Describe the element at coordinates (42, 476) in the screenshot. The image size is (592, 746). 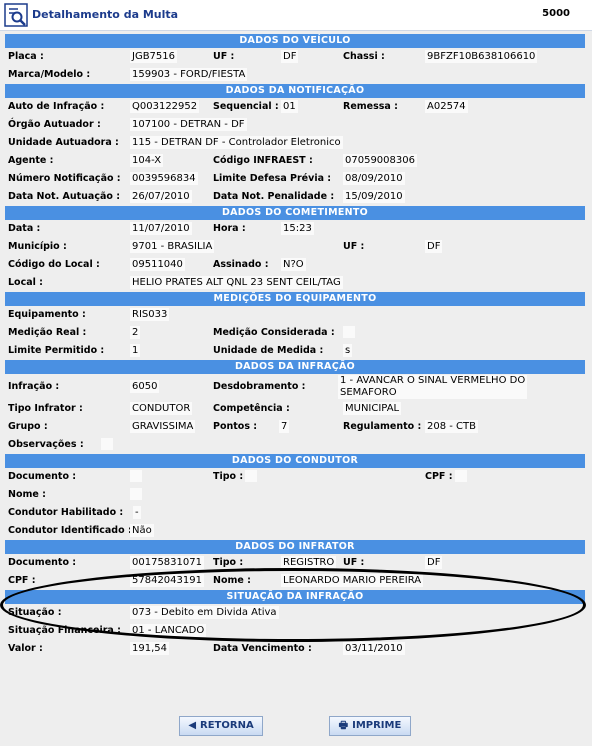
I see `cond-doc-label: Documento :` at that location.